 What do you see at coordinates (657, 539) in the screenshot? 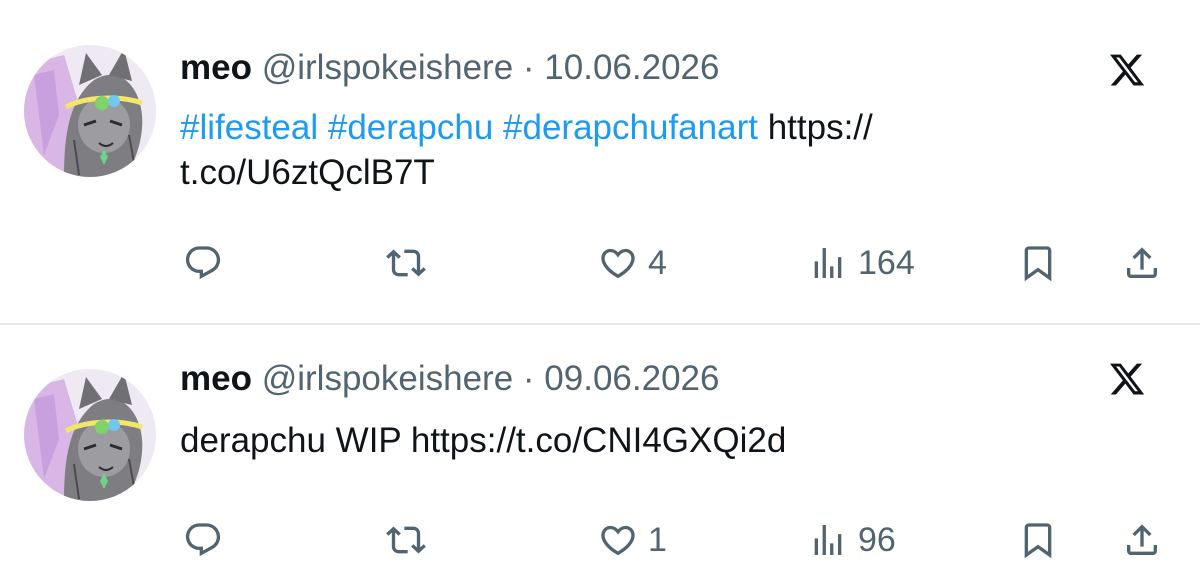
I see `like-count: 1` at bounding box center [657, 539].